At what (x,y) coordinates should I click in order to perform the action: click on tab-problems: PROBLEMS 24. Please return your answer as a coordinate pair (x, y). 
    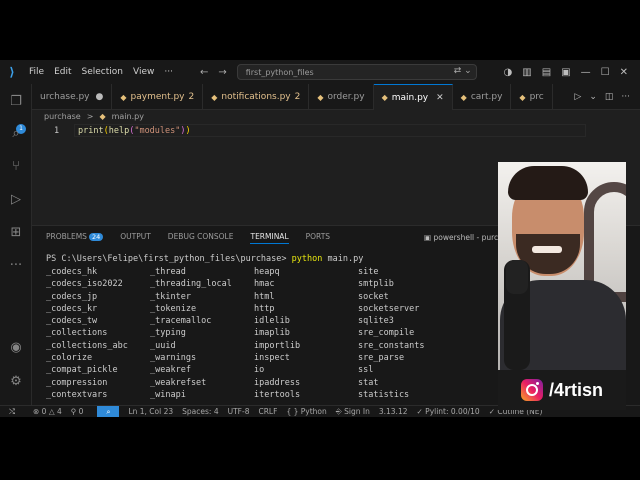
    Looking at the image, I should click on (75, 238).